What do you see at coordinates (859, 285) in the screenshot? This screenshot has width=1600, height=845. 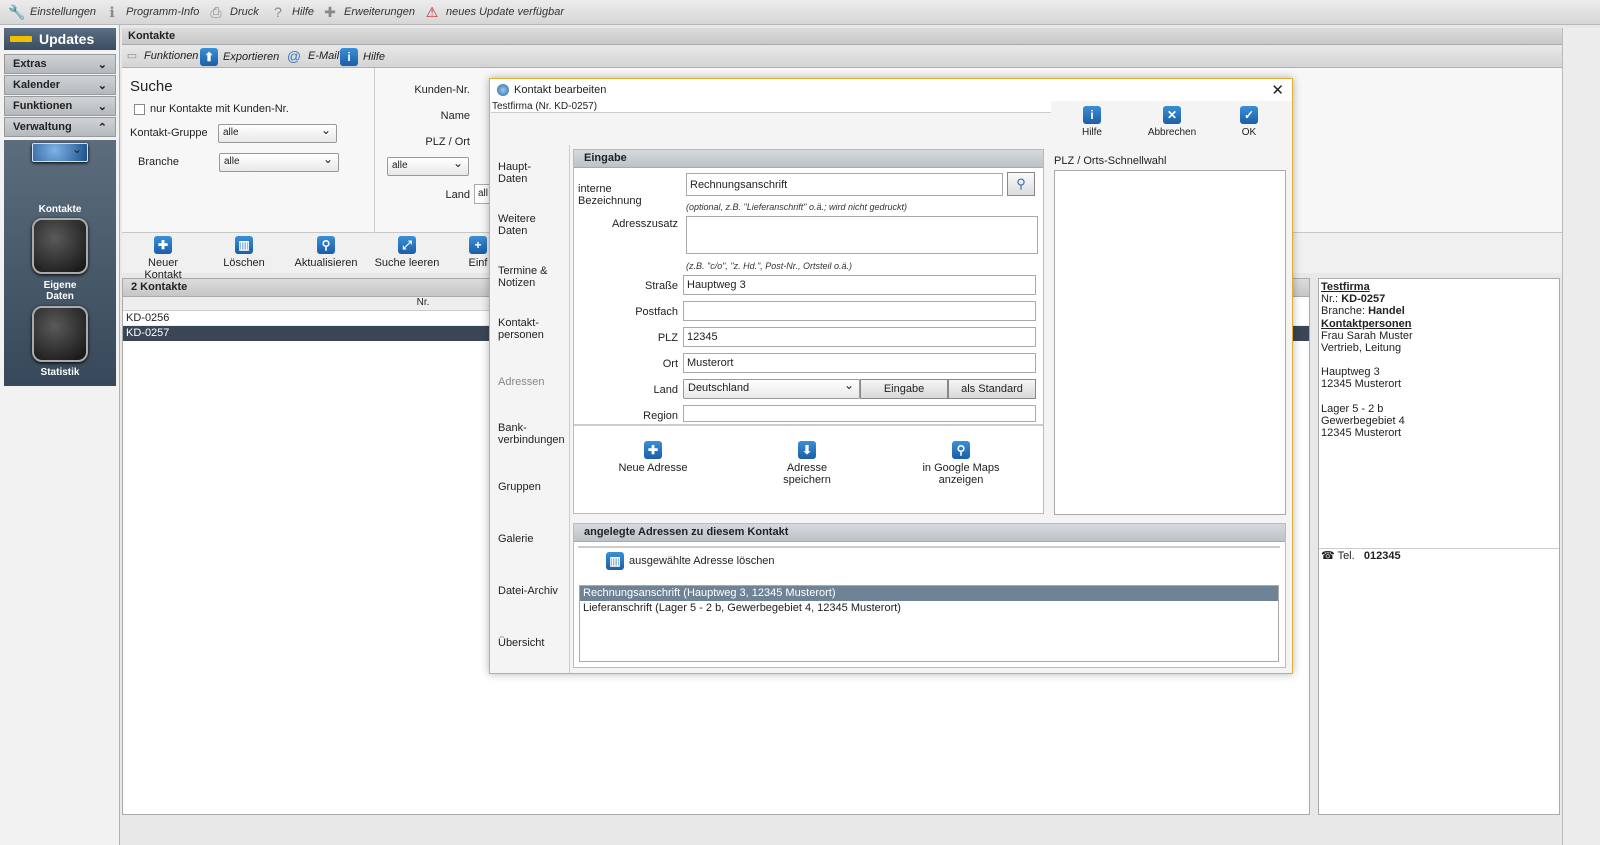 I see `street-input: Hauptweg 3` at bounding box center [859, 285].